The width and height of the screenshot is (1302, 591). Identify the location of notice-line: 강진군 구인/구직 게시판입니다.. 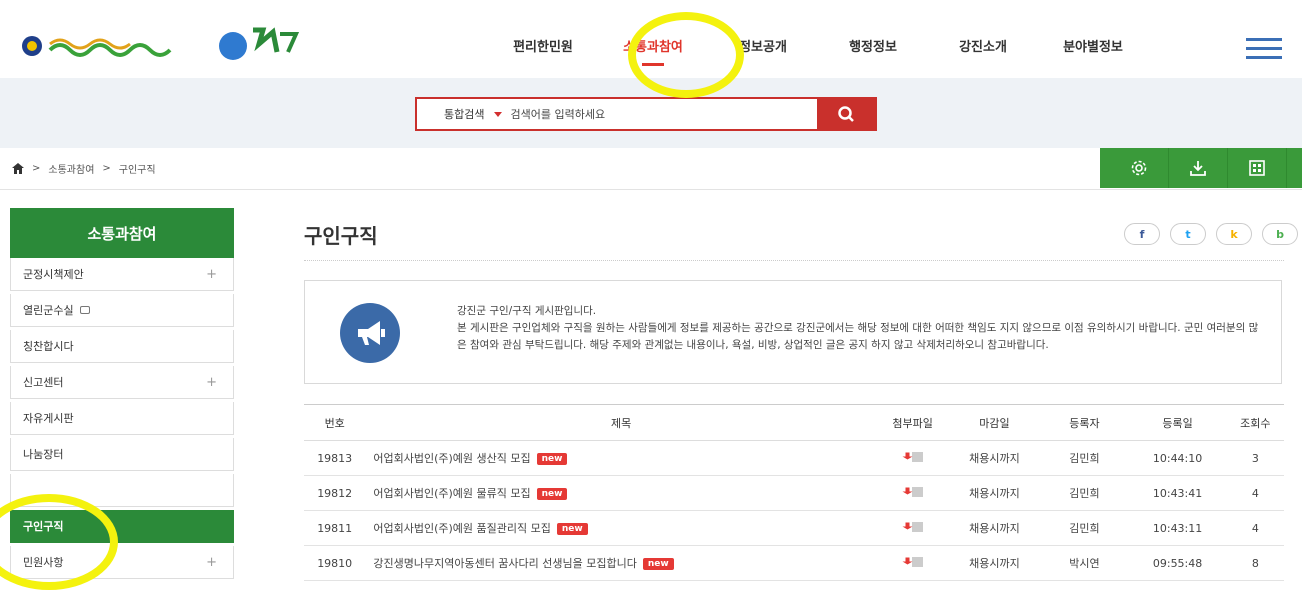
(527, 311).